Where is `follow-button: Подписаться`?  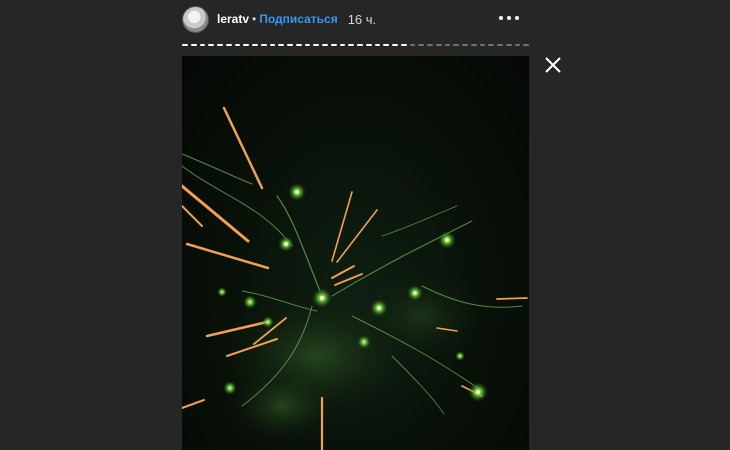
follow-button: Подписаться is located at coordinates (298, 19).